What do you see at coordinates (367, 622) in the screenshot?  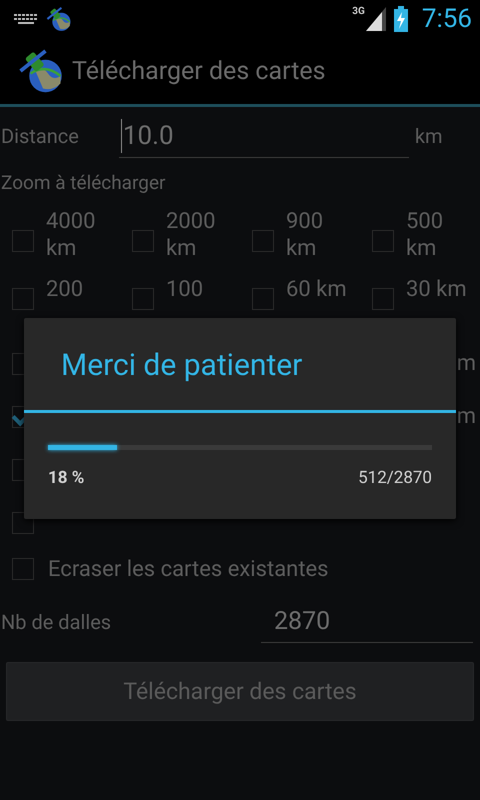 I see `tiles-input: 2870` at bounding box center [367, 622].